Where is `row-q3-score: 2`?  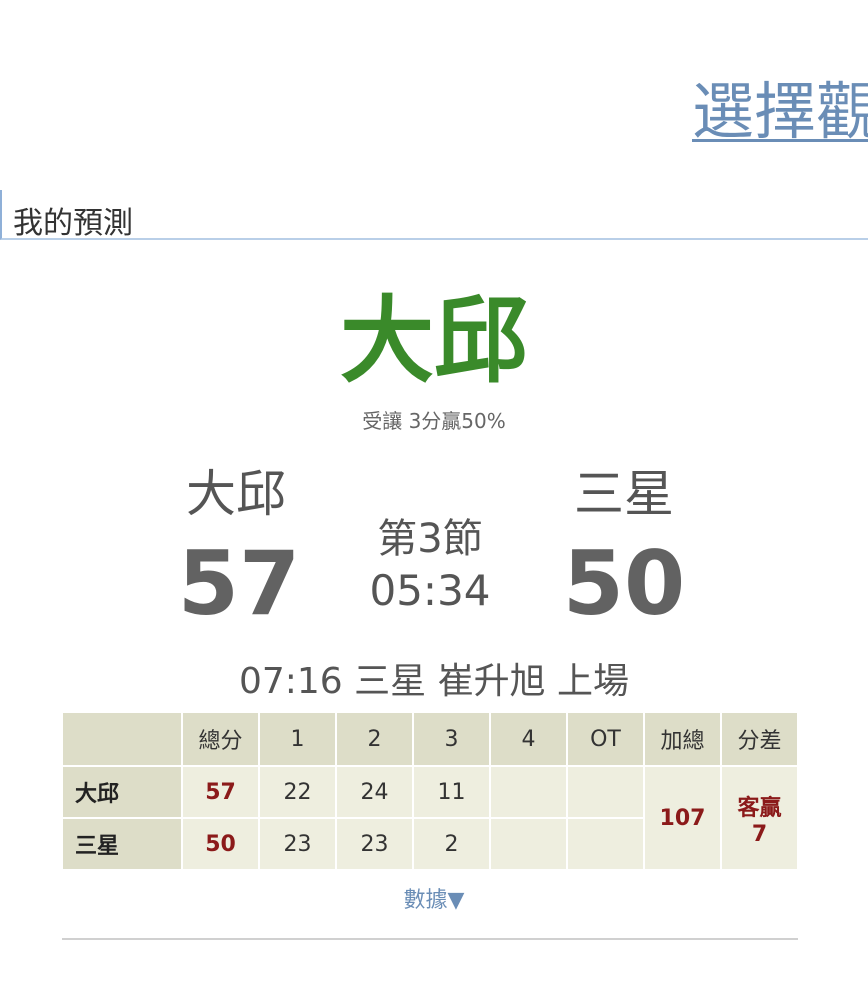 row-q3-score: 2 is located at coordinates (451, 844).